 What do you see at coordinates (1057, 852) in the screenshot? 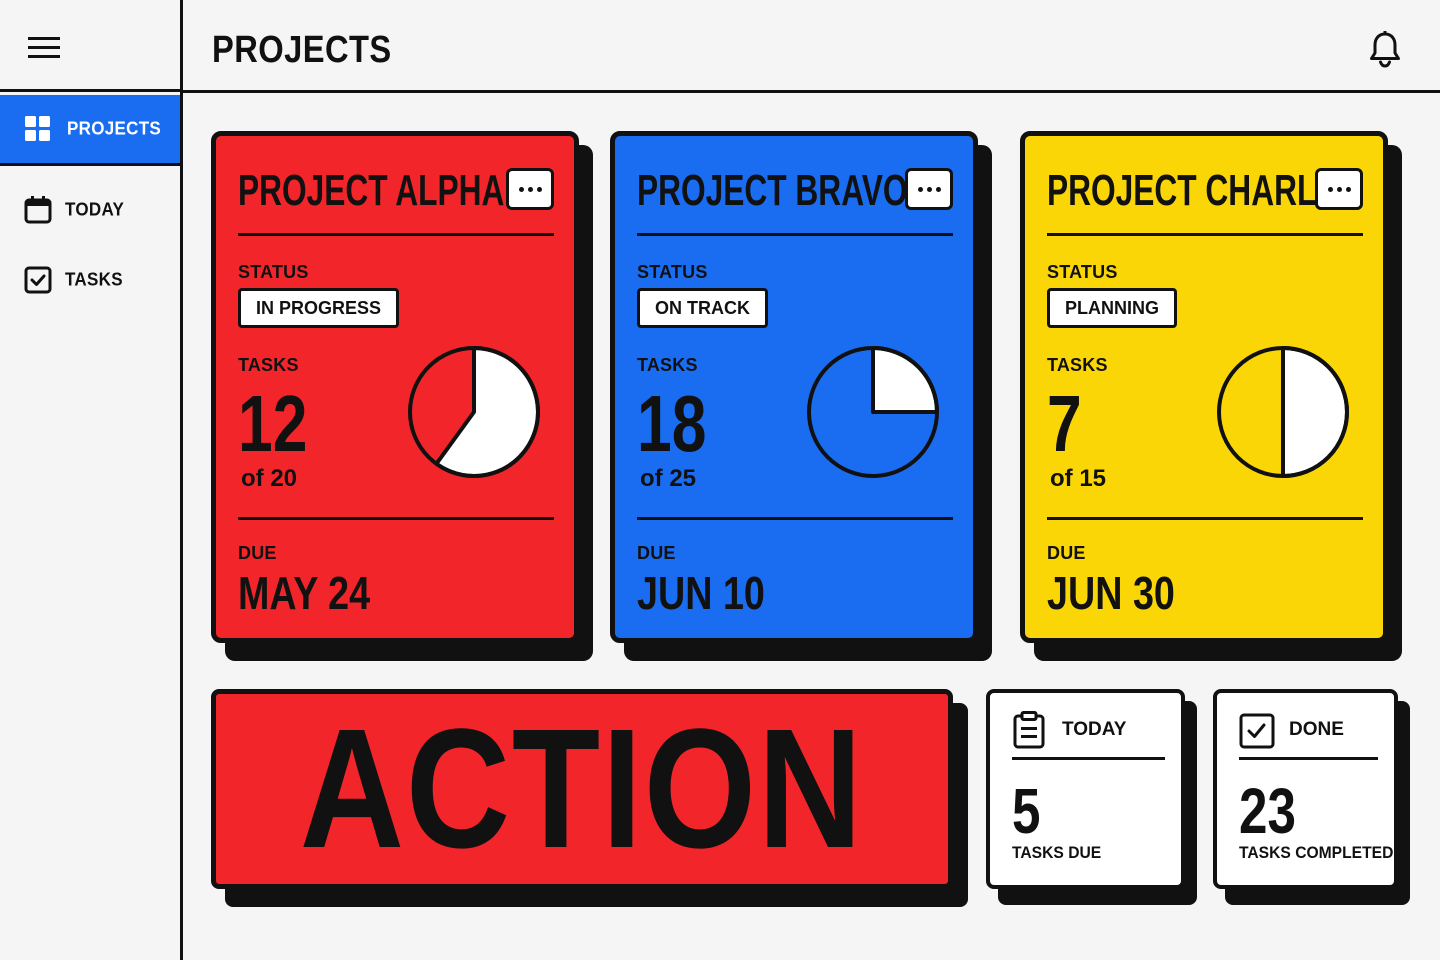
I see `stat-caption: TASKS DUE` at bounding box center [1057, 852].